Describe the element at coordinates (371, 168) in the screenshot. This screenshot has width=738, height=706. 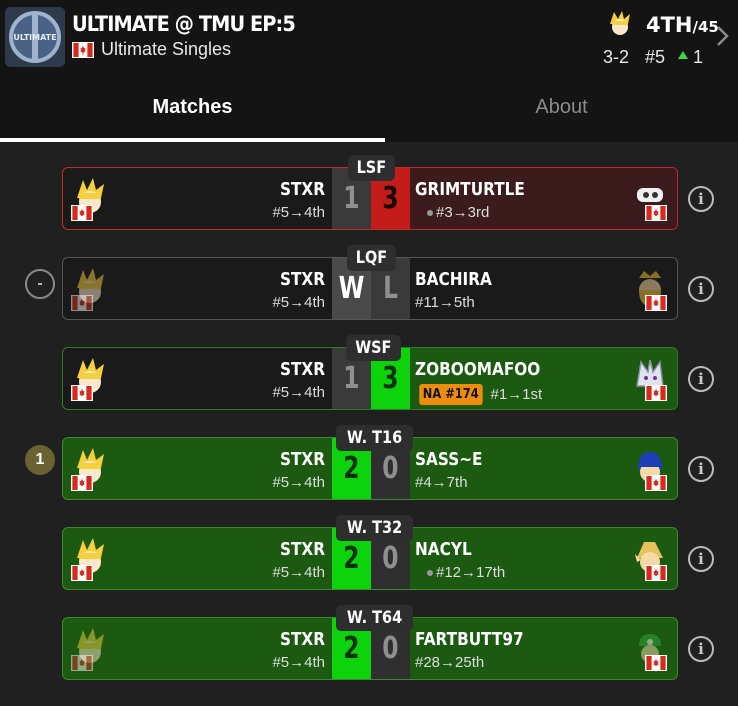
I see `round-label: LSF` at that location.